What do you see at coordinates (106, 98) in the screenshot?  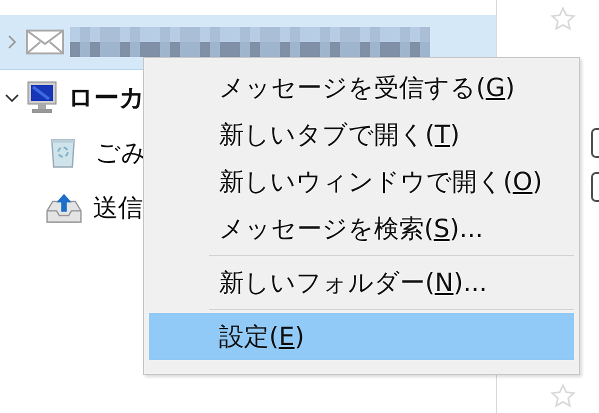 I see `folder-name: ローカ` at bounding box center [106, 98].